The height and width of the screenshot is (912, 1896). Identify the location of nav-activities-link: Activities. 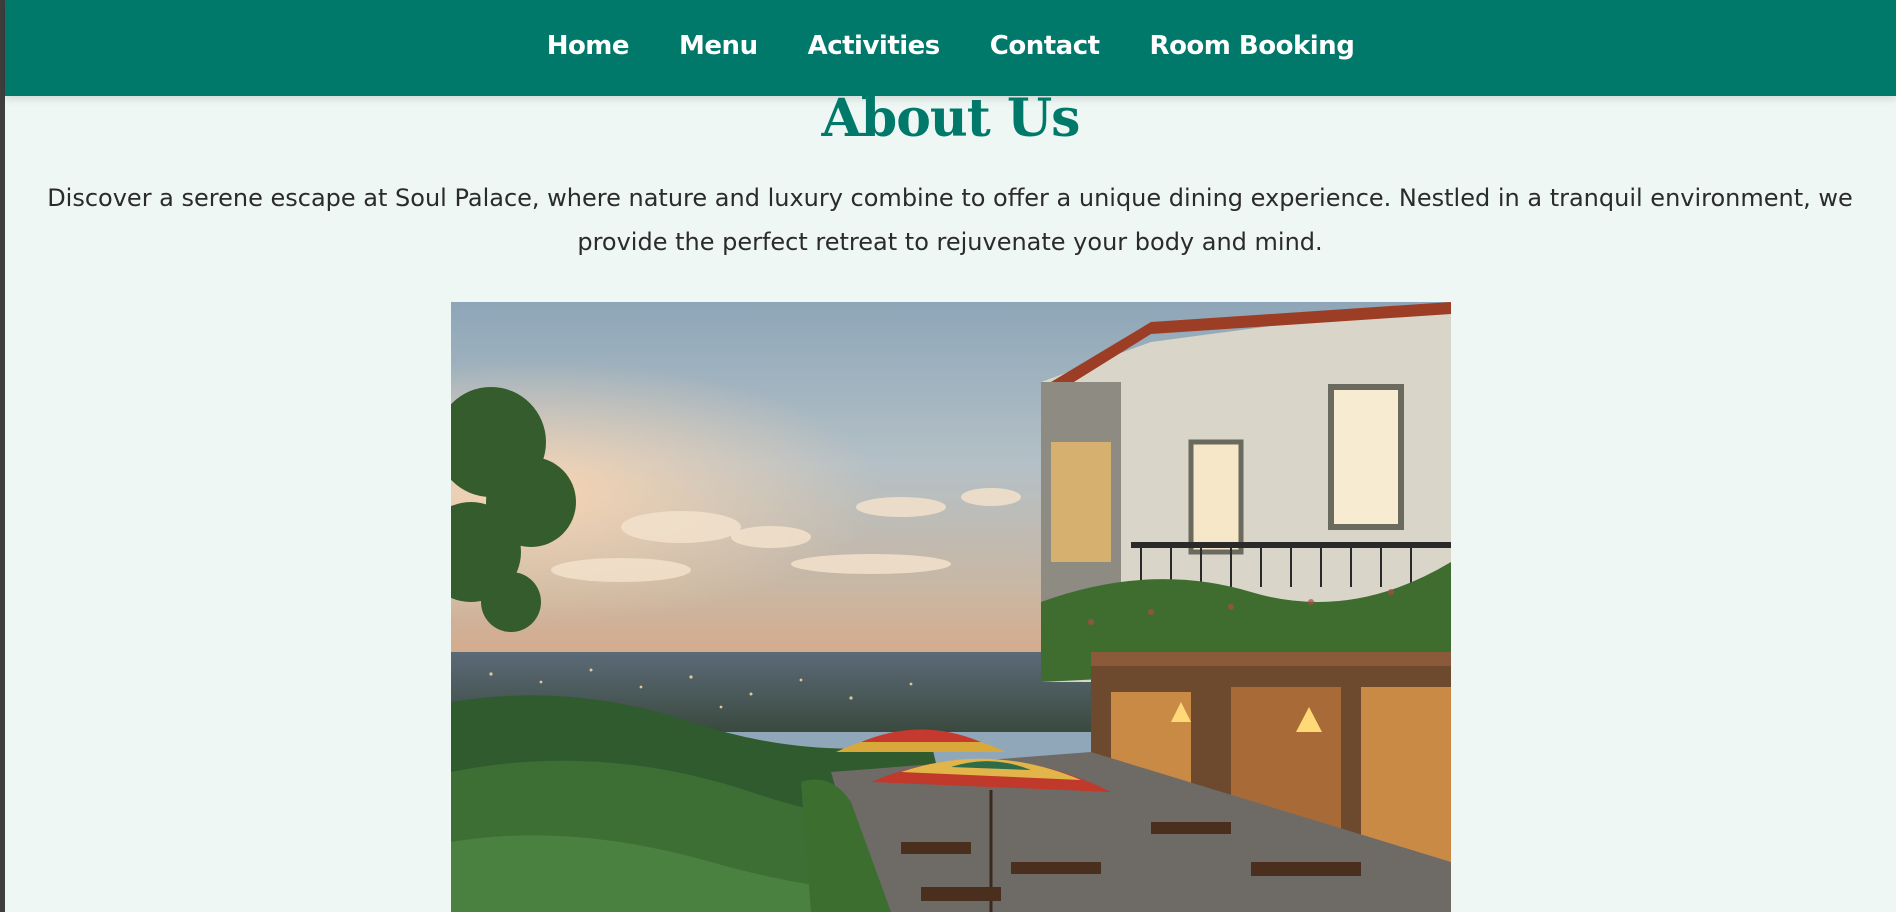
(874, 46).